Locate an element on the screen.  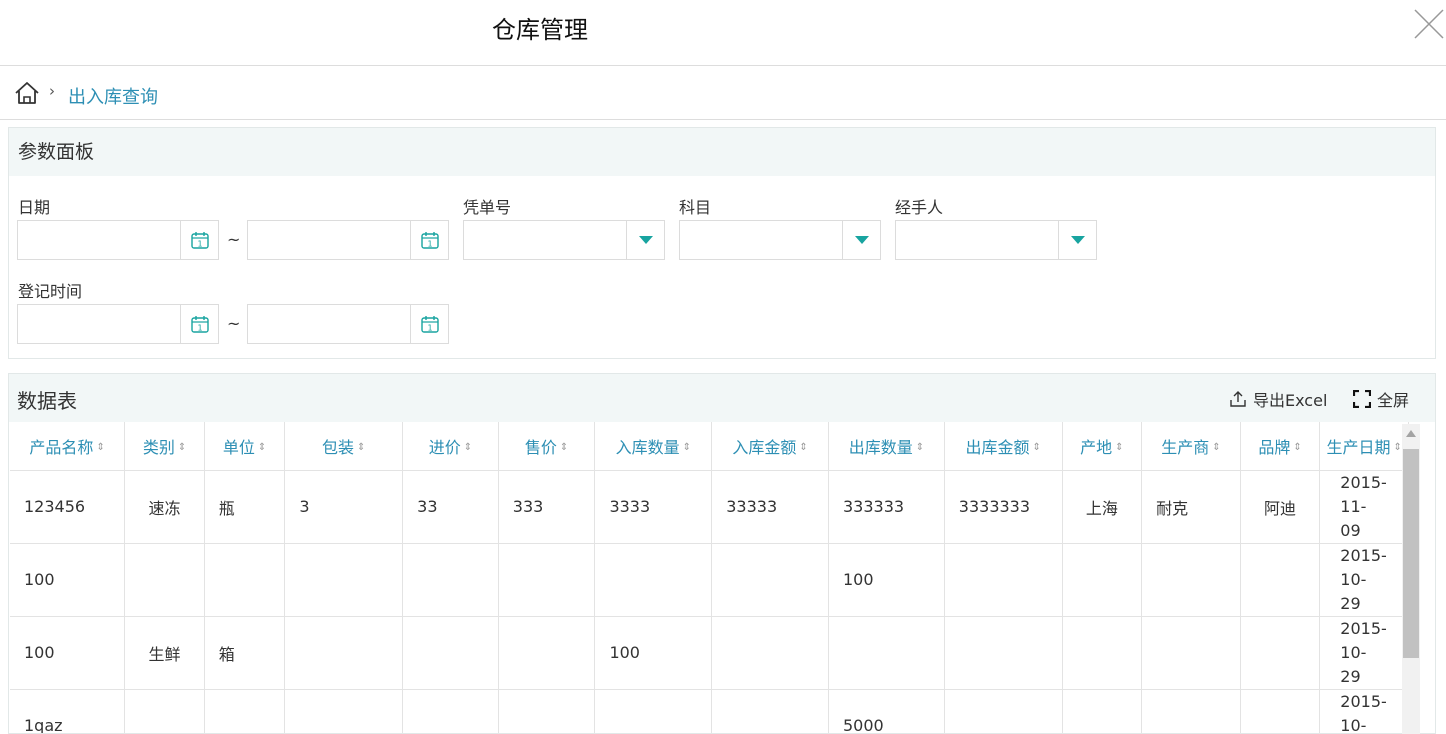
table-row: 1qaz 5000 2015-10- 29 is located at coordinates (709, 711).